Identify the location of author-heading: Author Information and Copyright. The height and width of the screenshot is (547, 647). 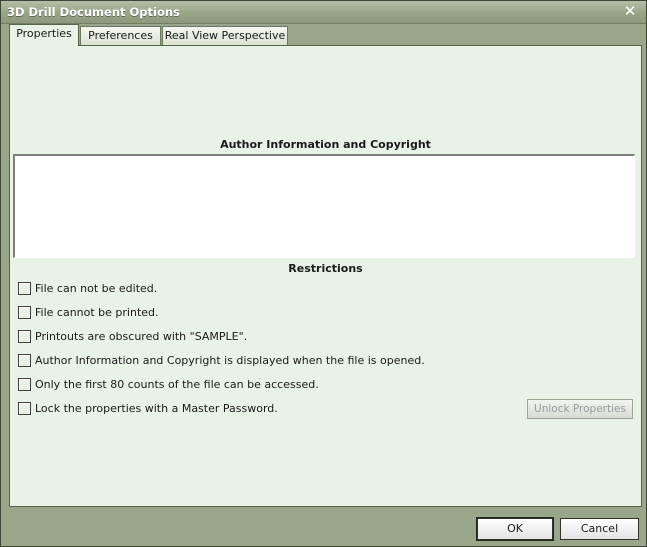
(325, 144).